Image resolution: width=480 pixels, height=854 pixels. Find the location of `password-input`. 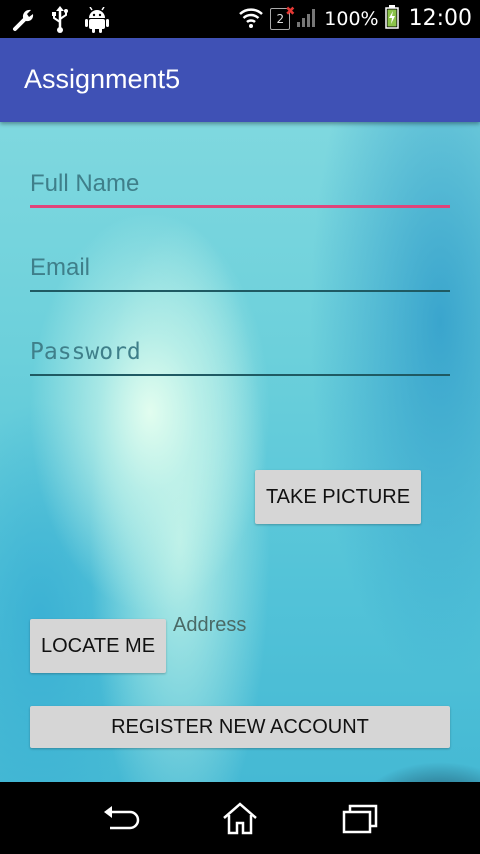

password-input is located at coordinates (240, 352).